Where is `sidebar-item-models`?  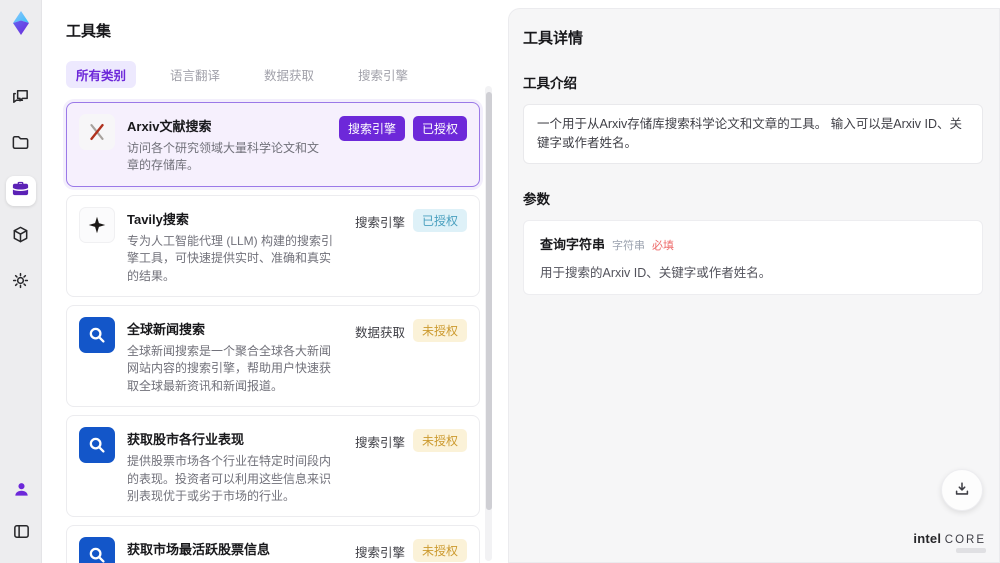
sidebar-item-models is located at coordinates (21, 237).